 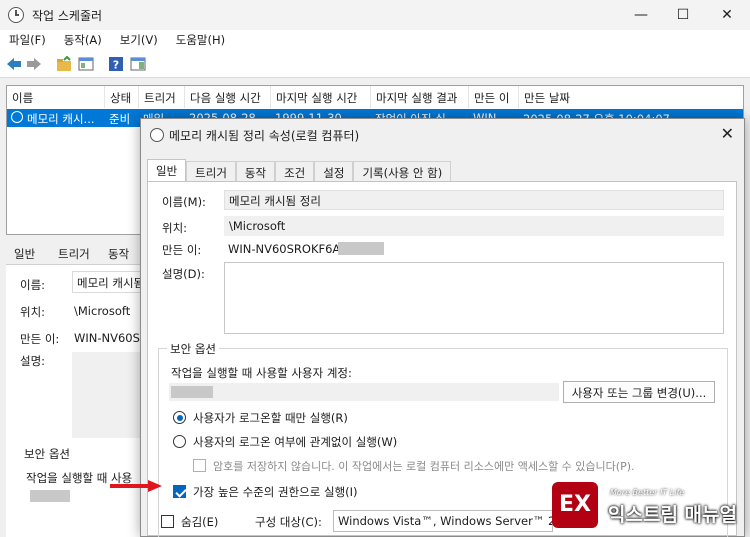 What do you see at coordinates (50, 496) in the screenshot?
I see `redacted-user` at bounding box center [50, 496].